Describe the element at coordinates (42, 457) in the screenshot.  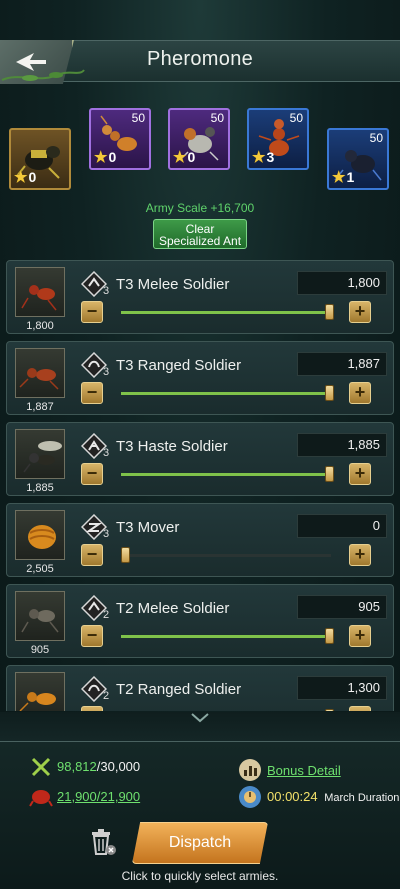
I see `winged-ant-icon` at that location.